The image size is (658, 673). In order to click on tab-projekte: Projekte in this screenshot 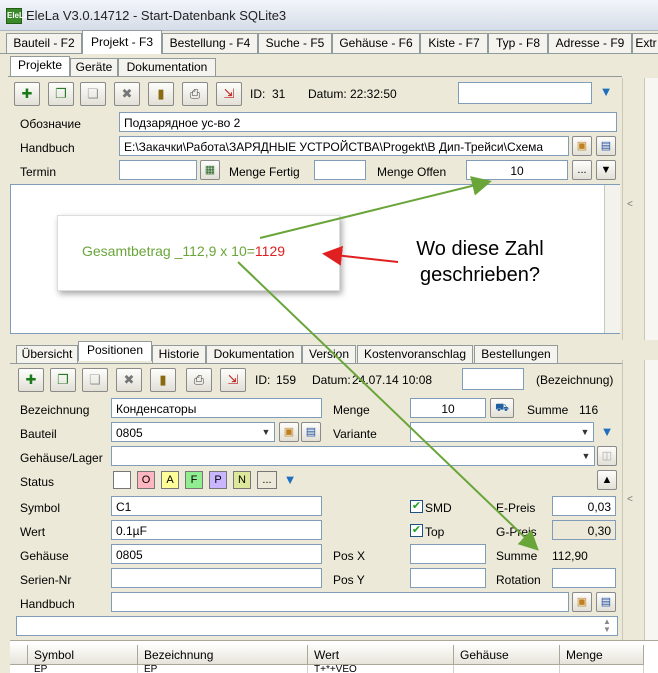, I will do `click(40, 66)`.